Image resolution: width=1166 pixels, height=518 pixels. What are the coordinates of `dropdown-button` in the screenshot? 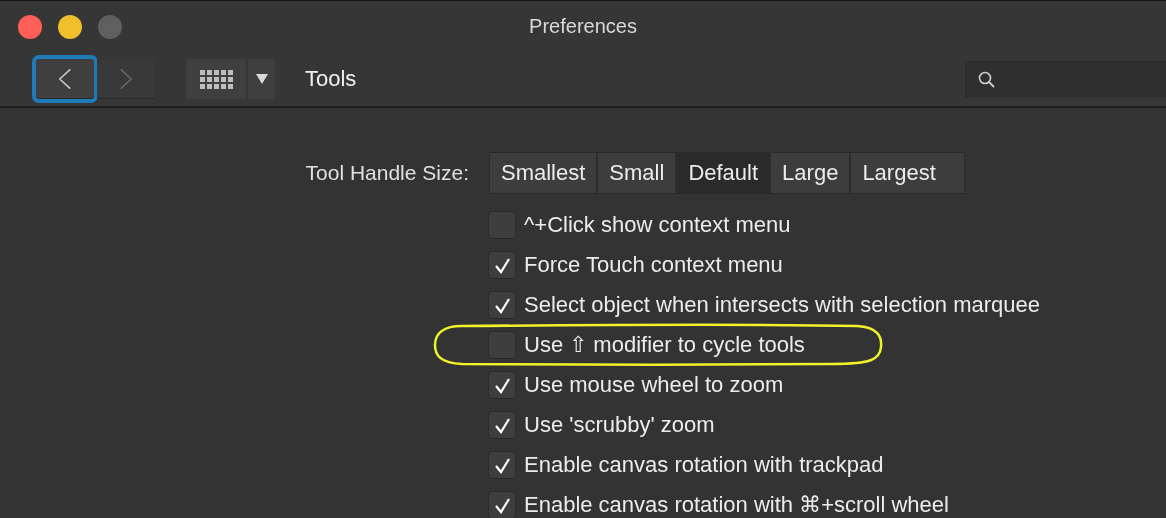 It's located at (261, 79).